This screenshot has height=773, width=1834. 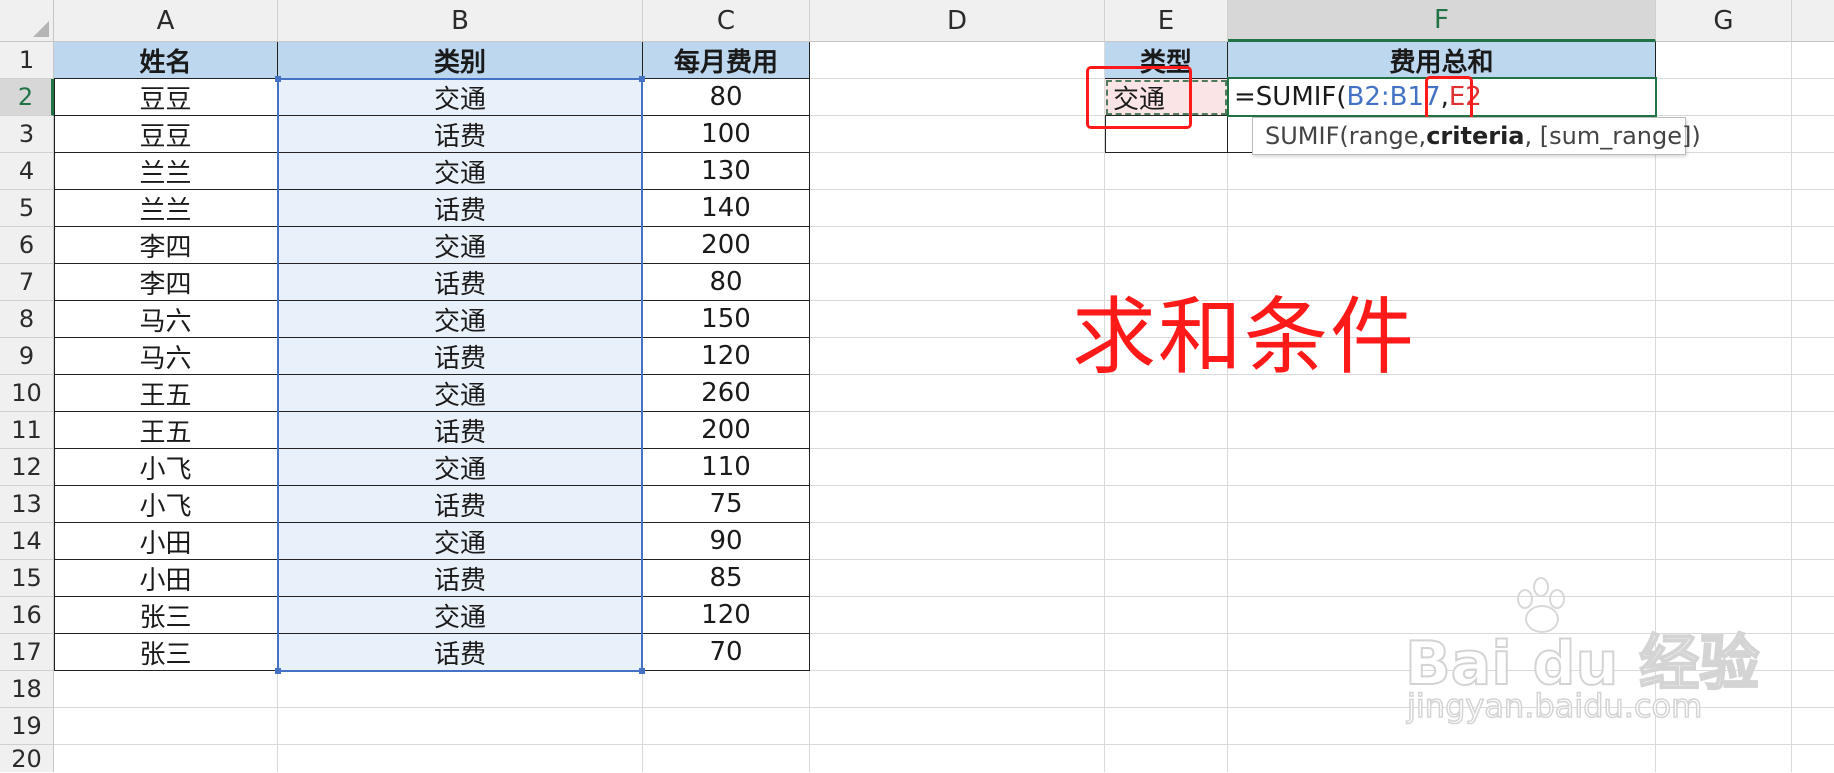 What do you see at coordinates (1813, 21) in the screenshot?
I see `column-header-h-partial` at bounding box center [1813, 21].